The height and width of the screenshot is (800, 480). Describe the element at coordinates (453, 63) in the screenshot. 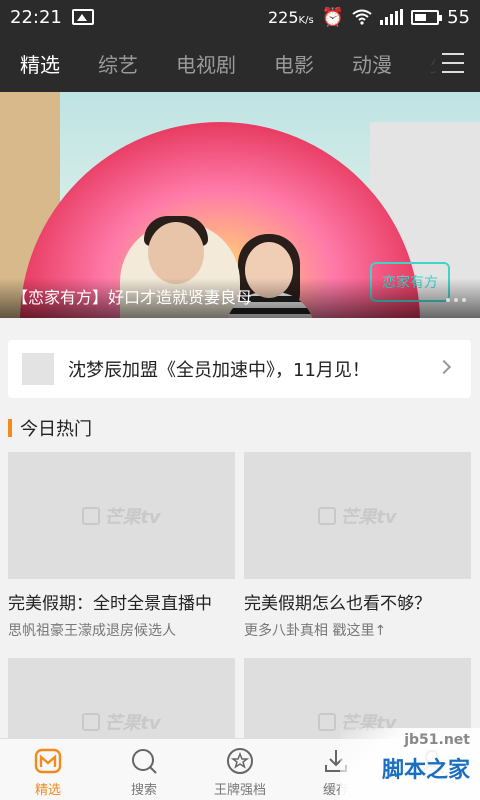

I see `menu-icon` at that location.